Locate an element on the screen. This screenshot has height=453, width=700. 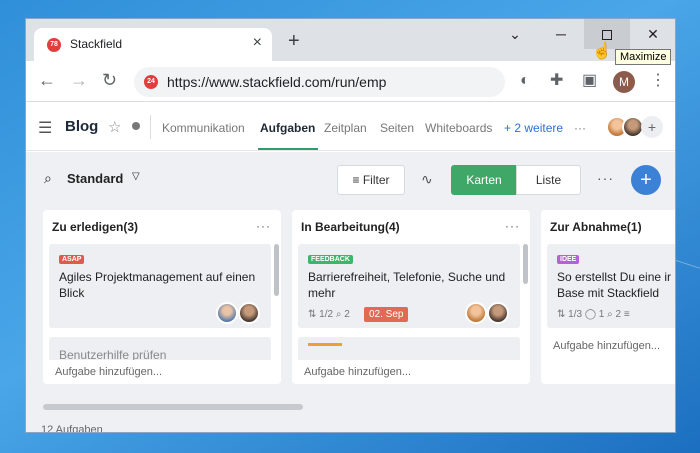
address-bar: 24 https://www.stackfield.com/run/emp is located at coordinates (319, 82).